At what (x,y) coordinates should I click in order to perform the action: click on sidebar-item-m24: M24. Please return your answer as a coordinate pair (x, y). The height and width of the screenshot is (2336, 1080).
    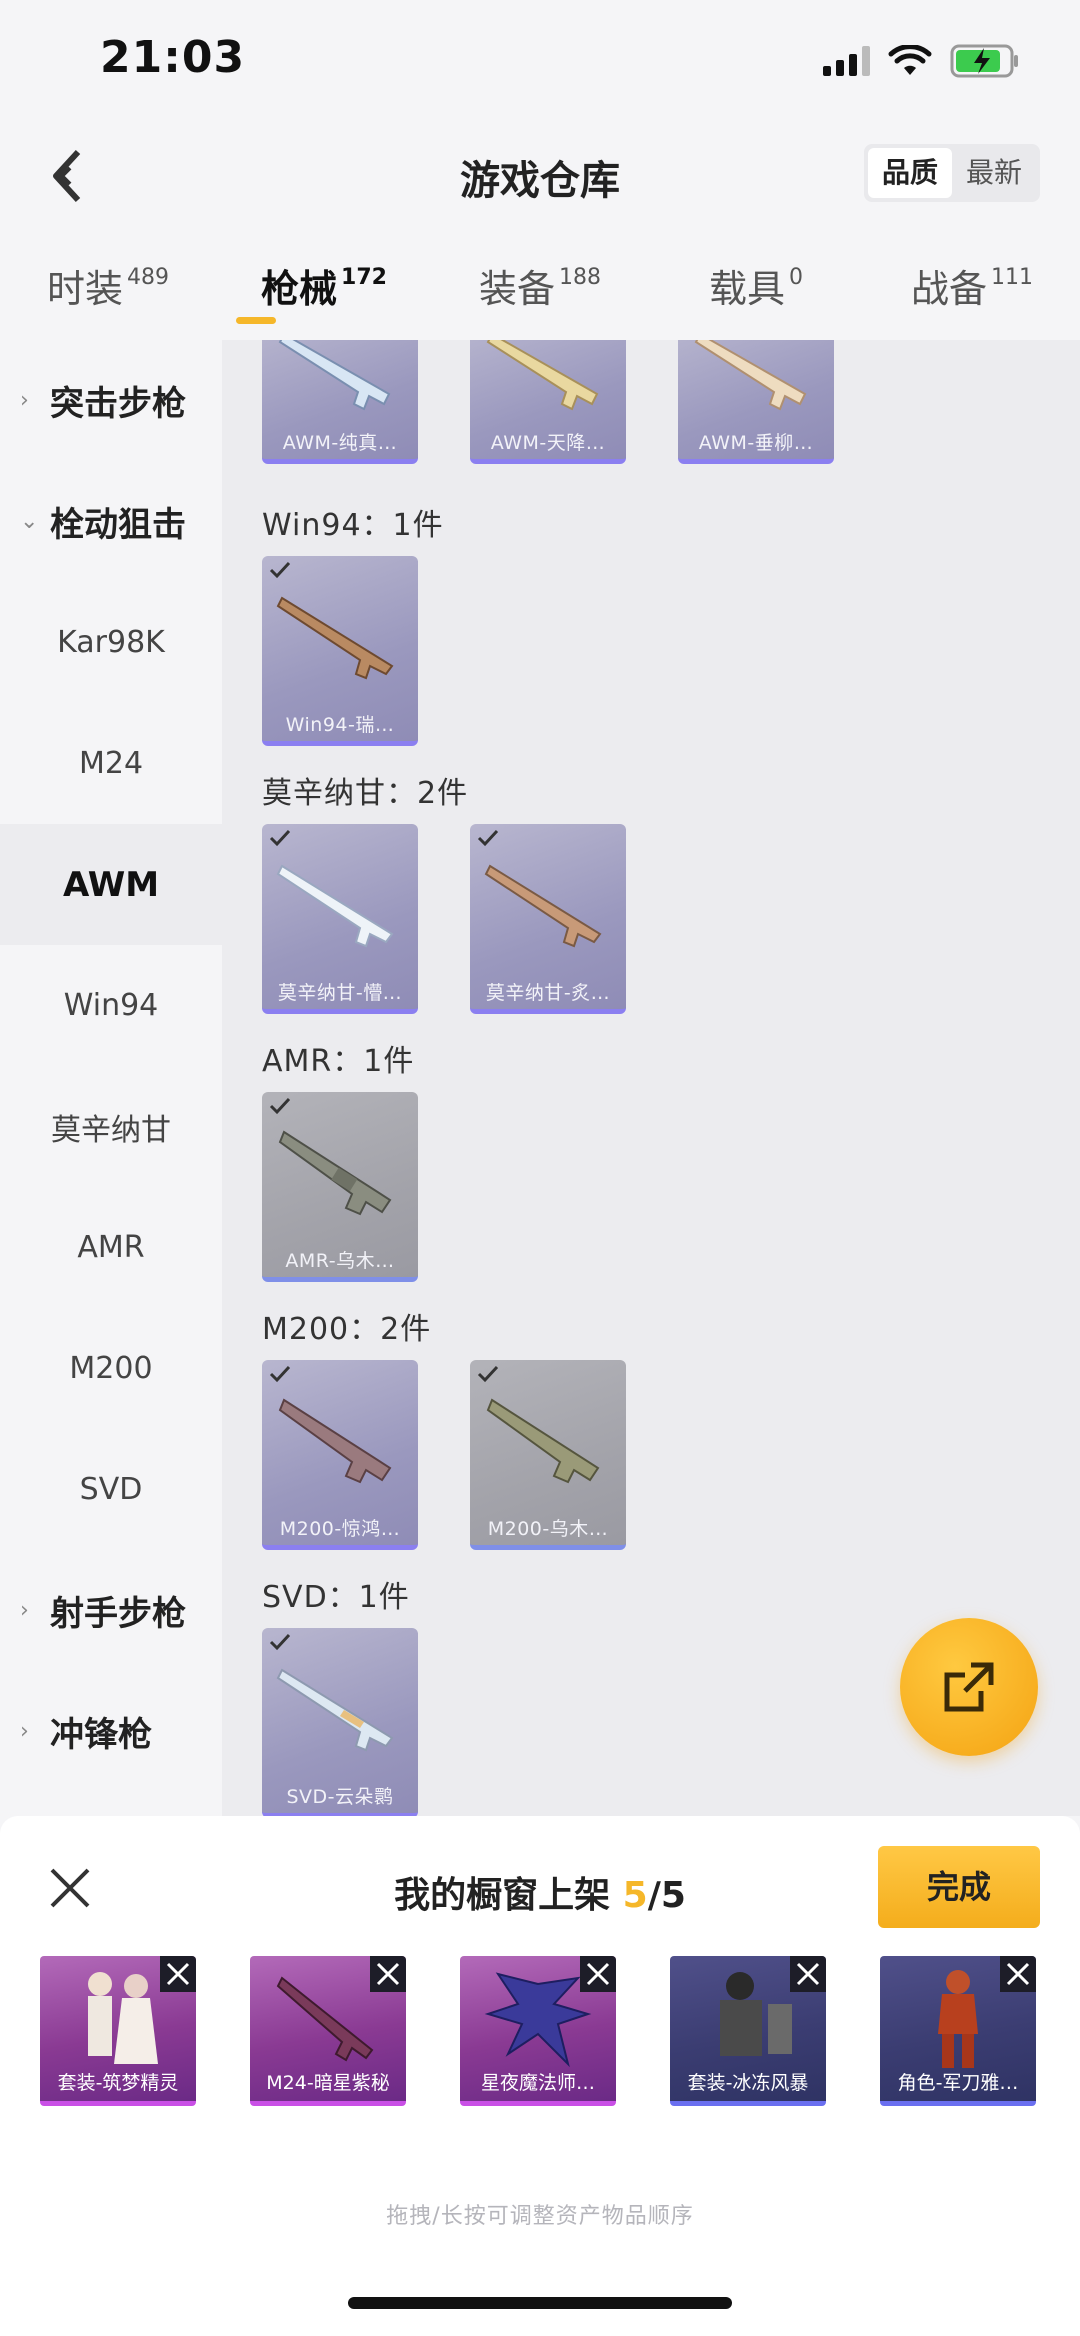
    Looking at the image, I should click on (111, 763).